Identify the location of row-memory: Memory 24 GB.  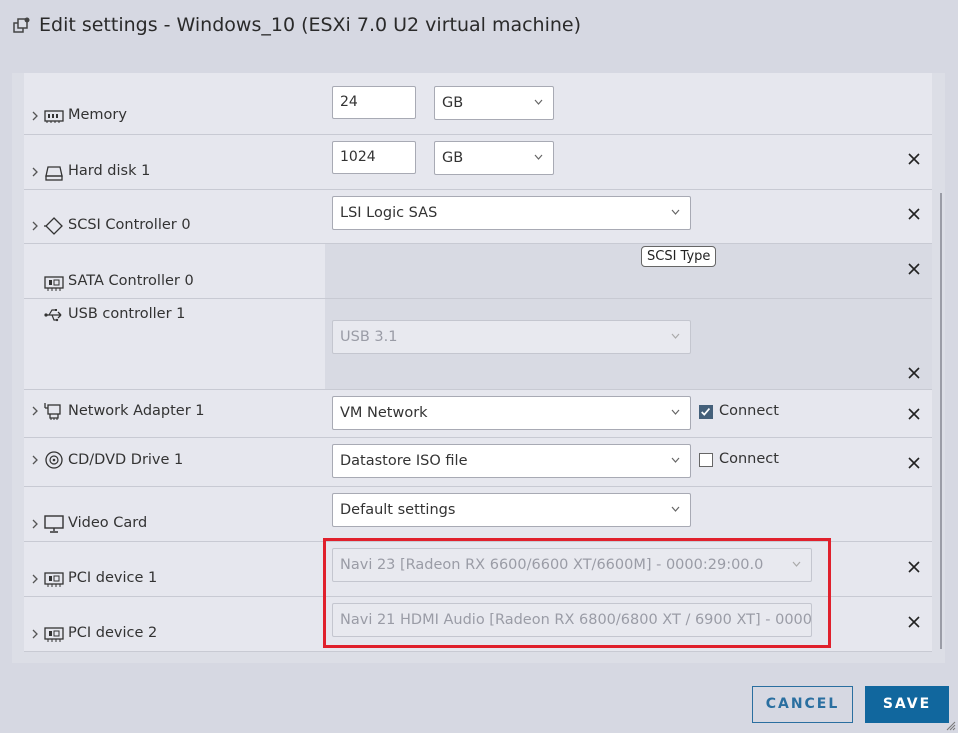
(478, 104).